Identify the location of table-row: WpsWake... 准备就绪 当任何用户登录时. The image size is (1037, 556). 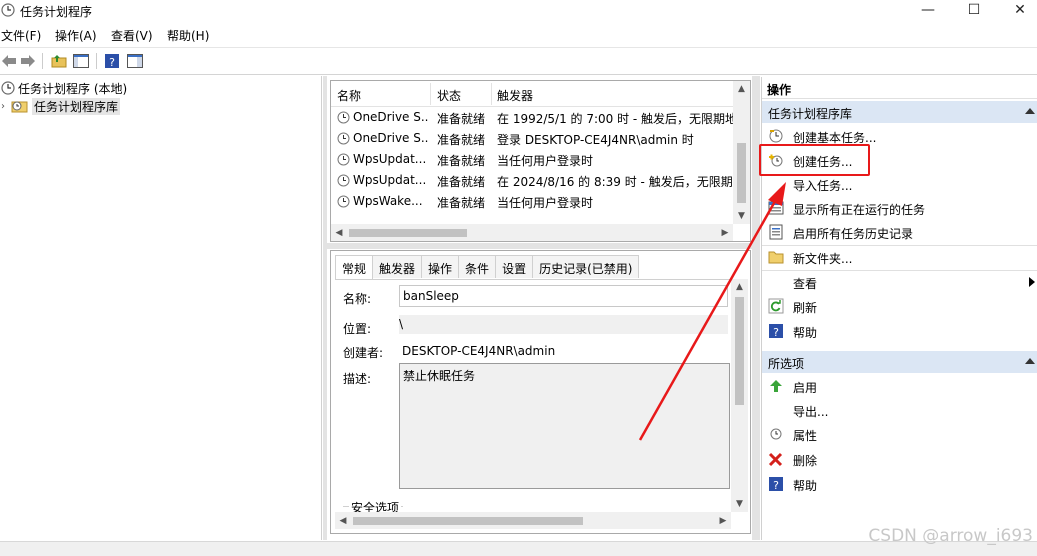
(532, 201).